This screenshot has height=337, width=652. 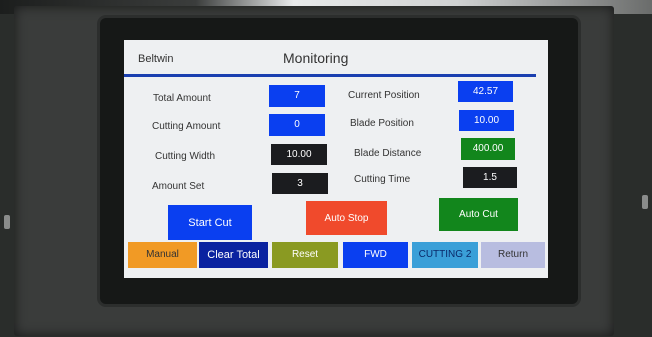 I want to click on cutting-amount-label: Cutting Amount, so click(x=186, y=126).